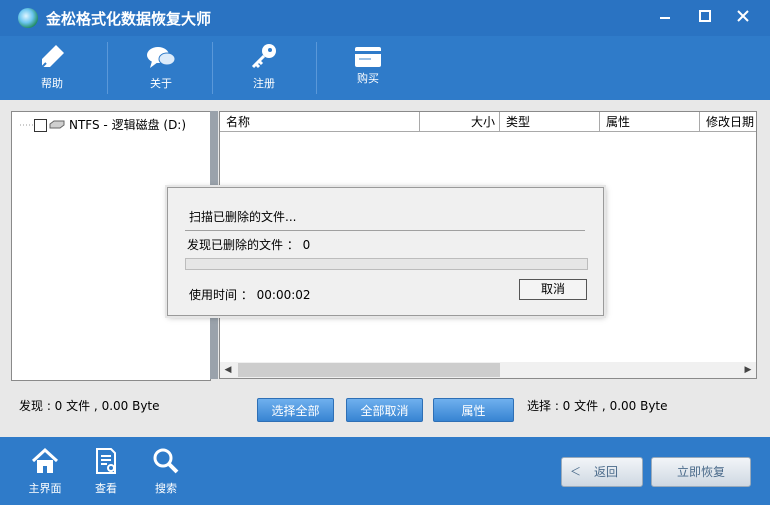 Image resolution: width=770 pixels, height=505 pixels. I want to click on buy-button: 购买, so click(368, 68).